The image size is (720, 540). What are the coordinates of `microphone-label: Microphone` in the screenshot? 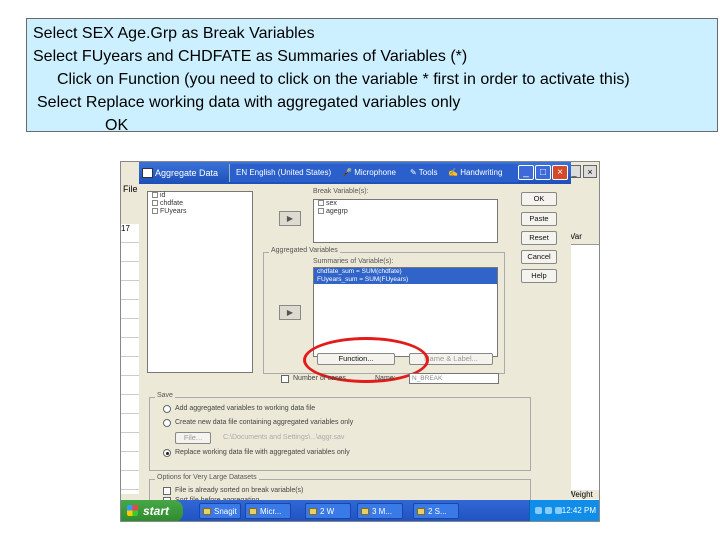 It's located at (375, 172).